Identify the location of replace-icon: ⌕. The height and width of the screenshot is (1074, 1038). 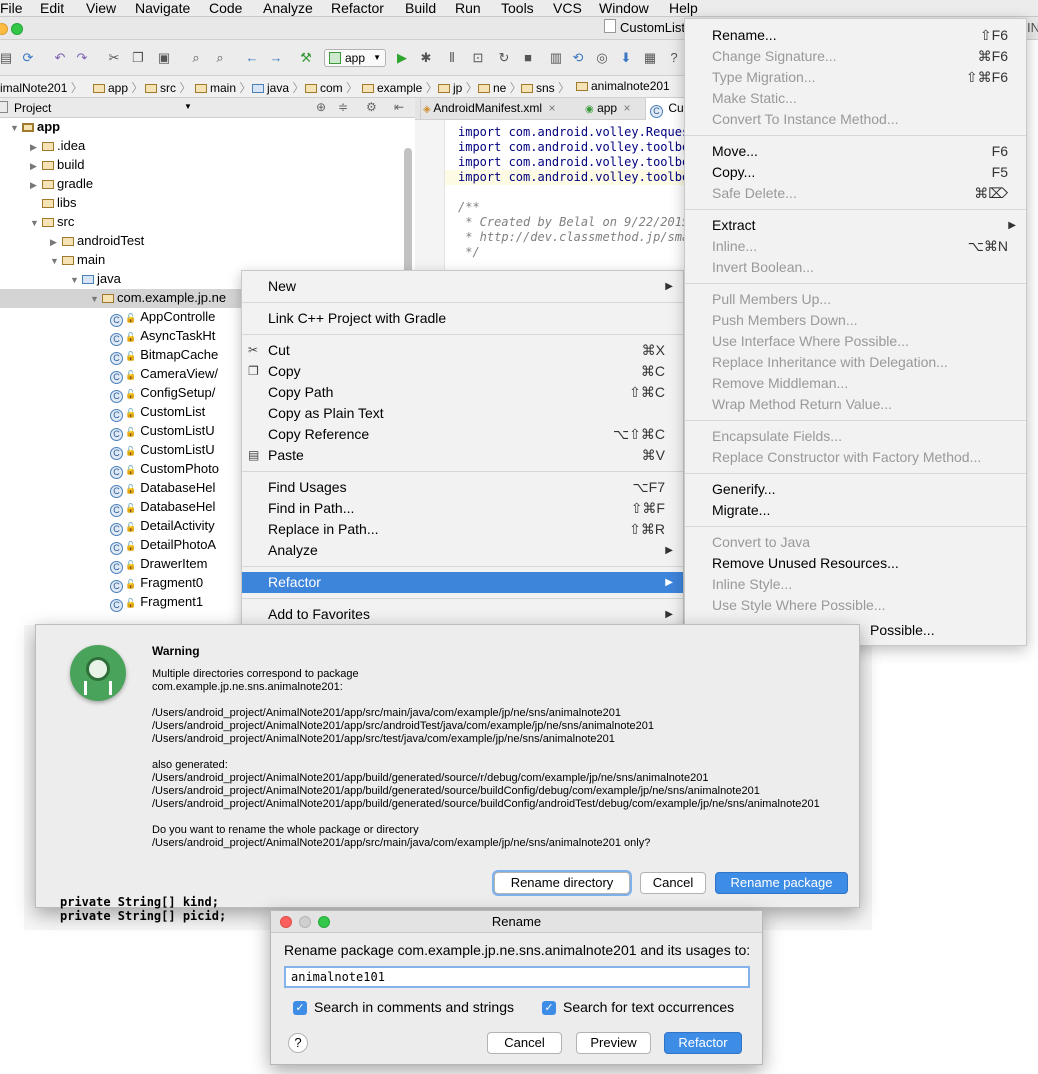
(220, 58).